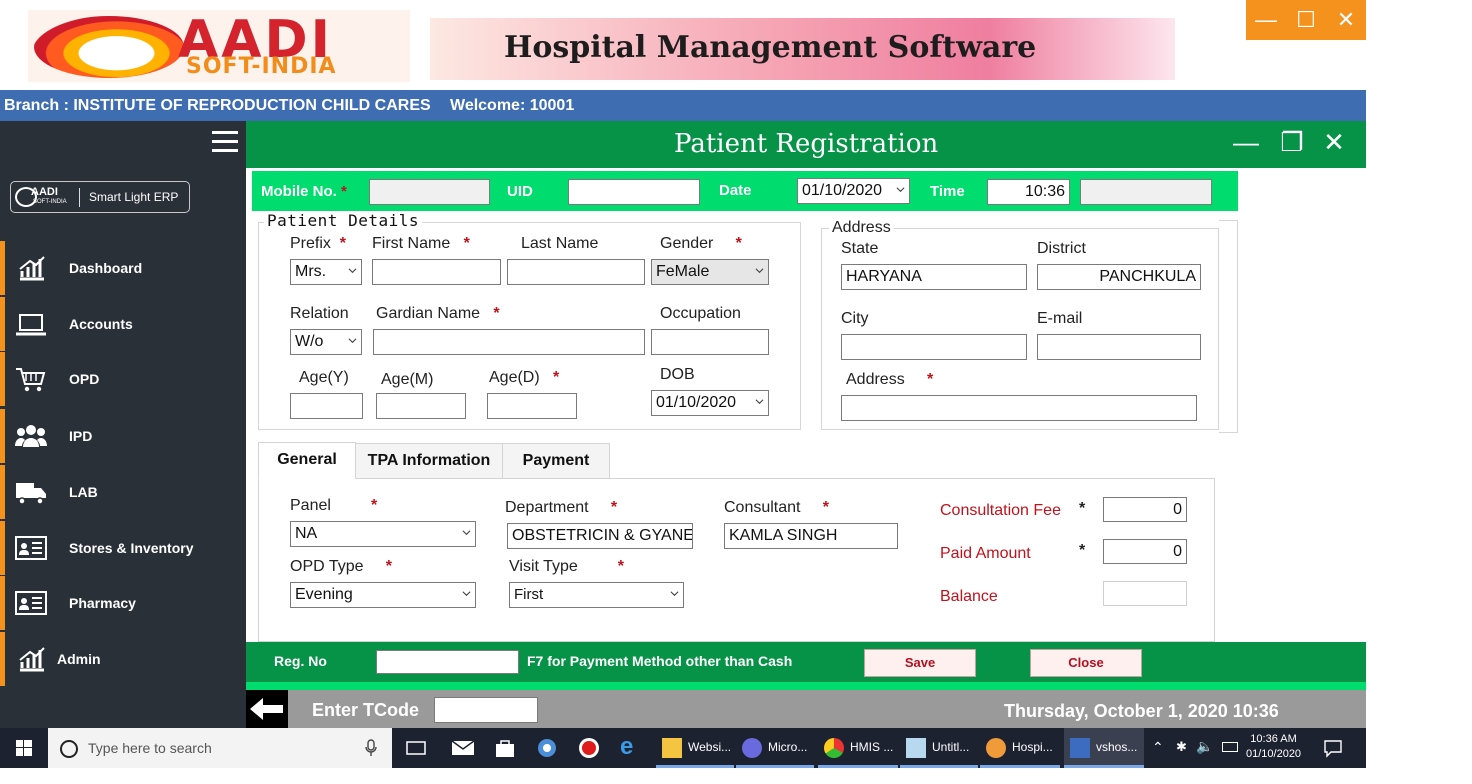 Image resolution: width=1472 pixels, height=784 pixels. I want to click on district-input: PANCHKULA, so click(1119, 277).